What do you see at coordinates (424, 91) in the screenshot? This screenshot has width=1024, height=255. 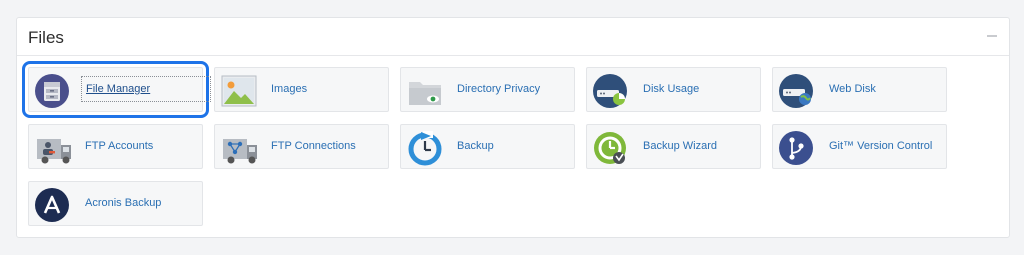 I see `directory-privacy-icon` at bounding box center [424, 91].